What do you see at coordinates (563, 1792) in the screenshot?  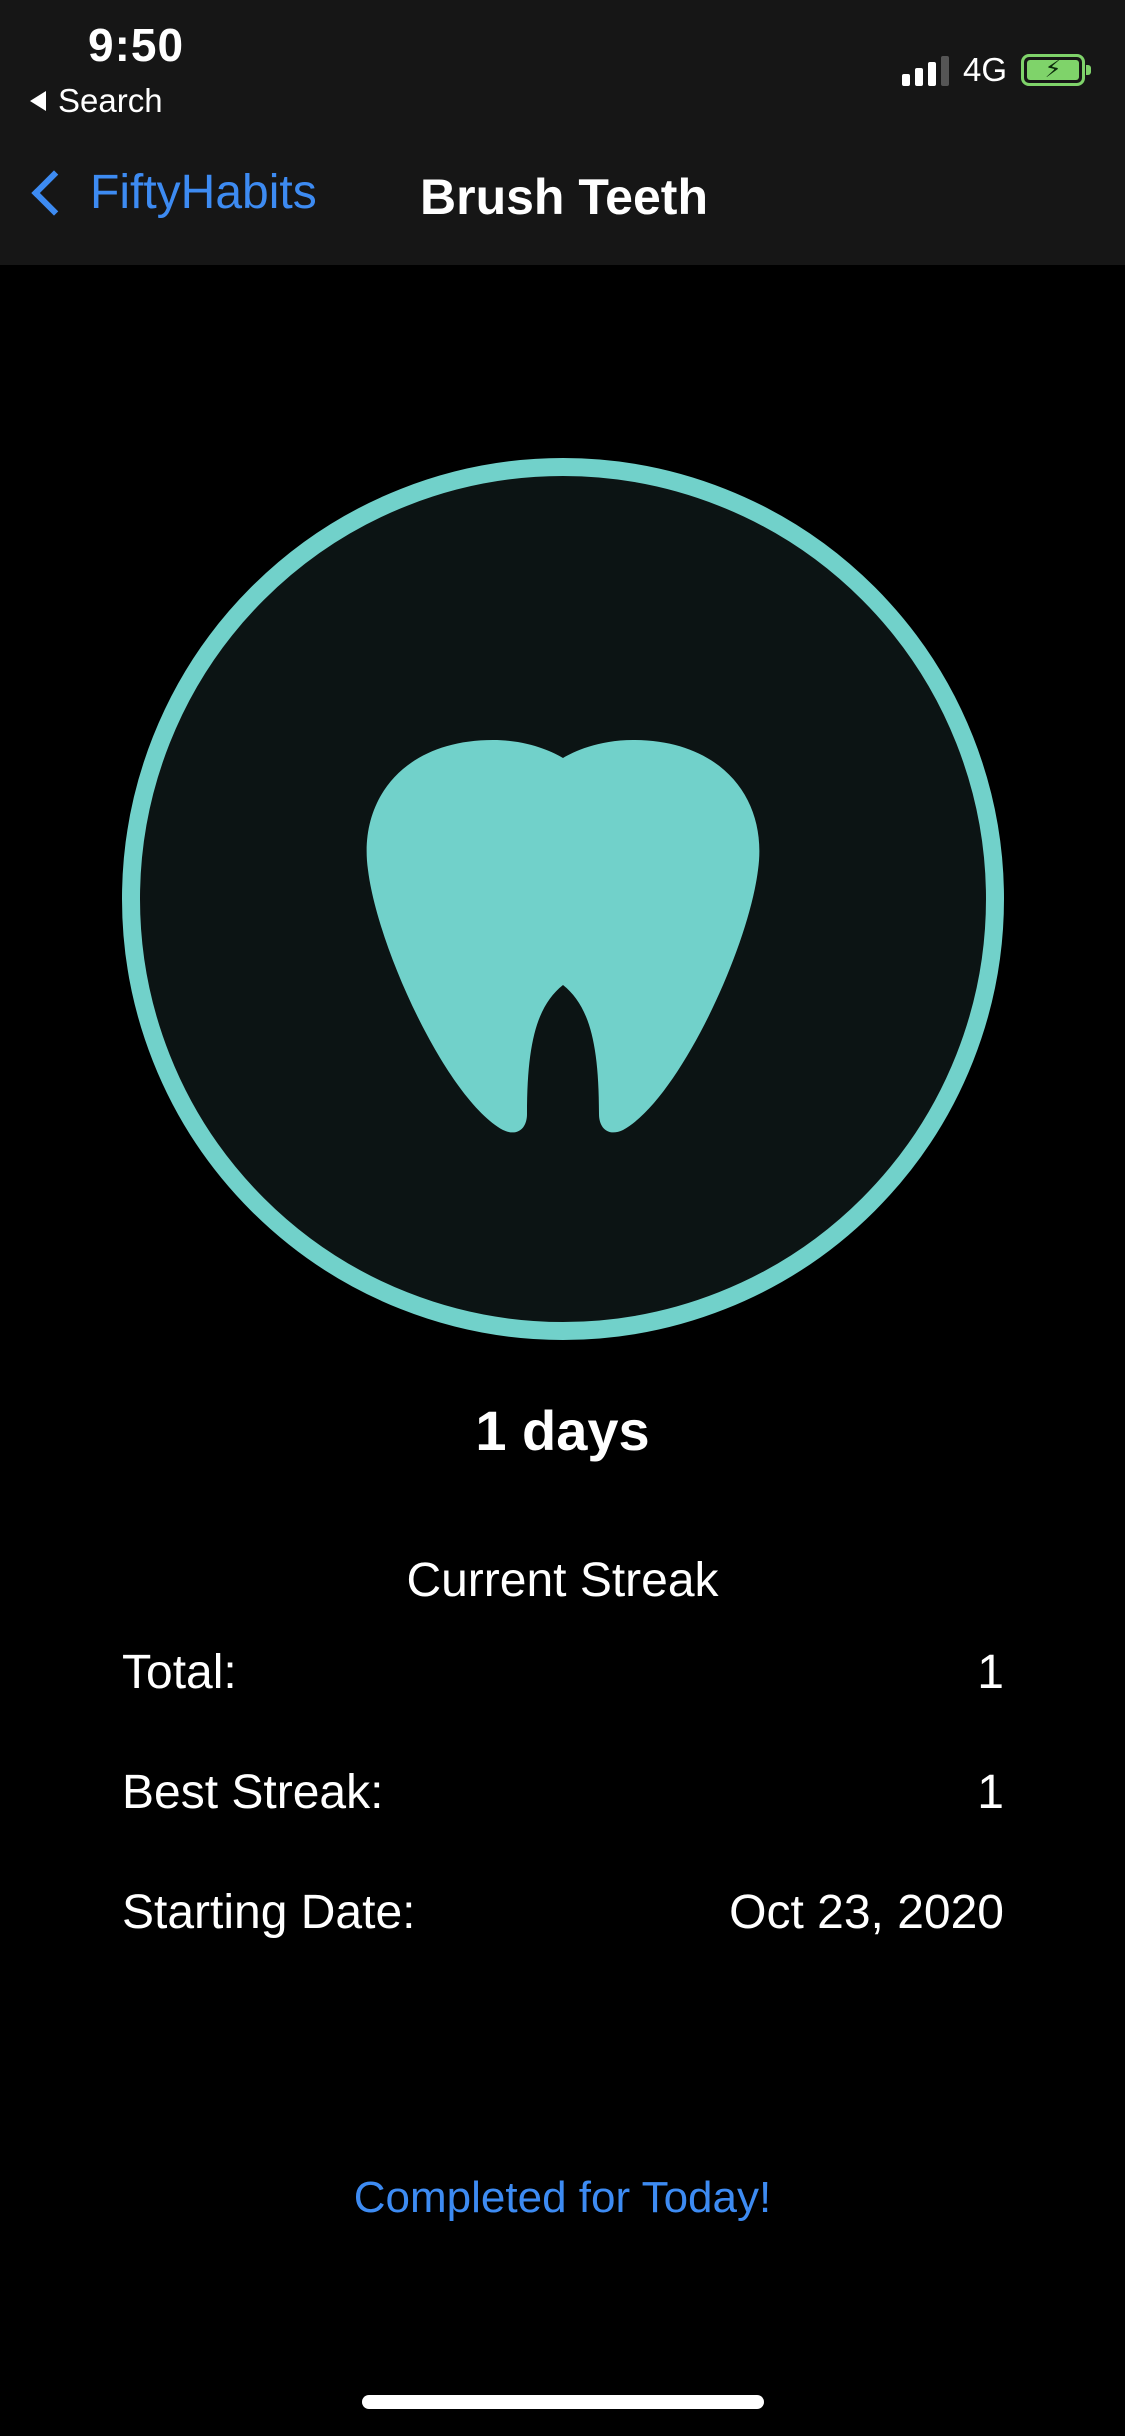 I see `stat-row-best-streak: Best Streak: 1` at bounding box center [563, 1792].